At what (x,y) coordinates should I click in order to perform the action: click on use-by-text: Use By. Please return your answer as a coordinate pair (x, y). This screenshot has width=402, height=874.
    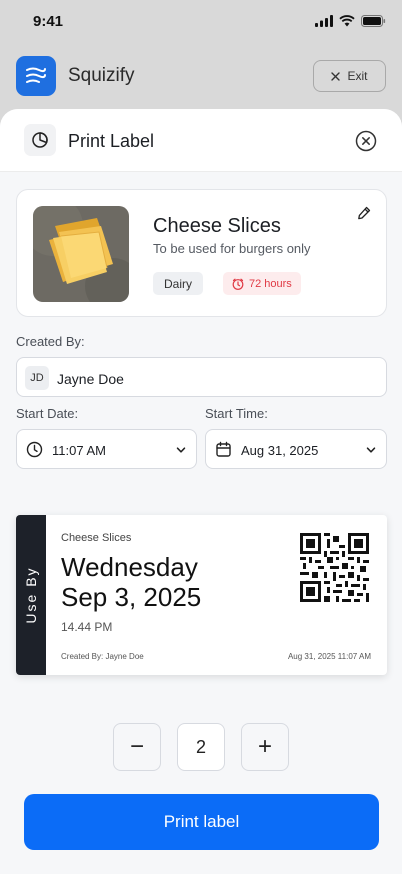
    Looking at the image, I should click on (31, 595).